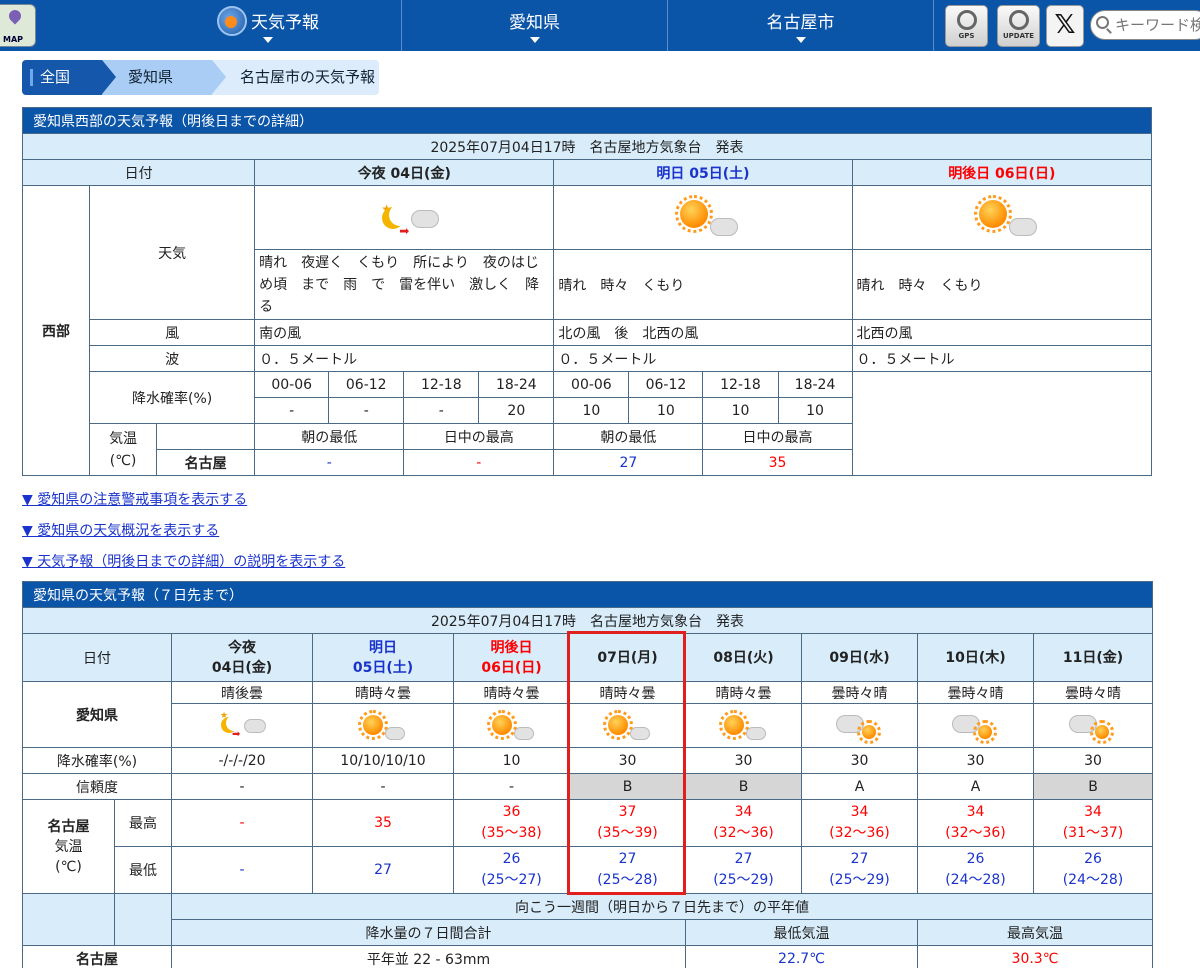  I want to click on week-pop-label: 降水確率(%), so click(97, 760).